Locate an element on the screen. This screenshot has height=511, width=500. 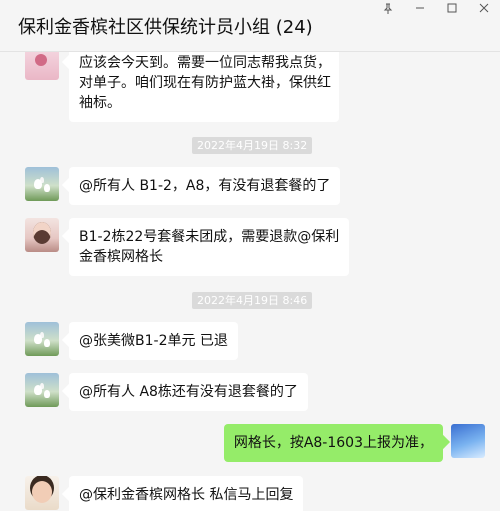
message-line: @保利金香槟网格长 私信马上回复 is located at coordinates (186, 495).